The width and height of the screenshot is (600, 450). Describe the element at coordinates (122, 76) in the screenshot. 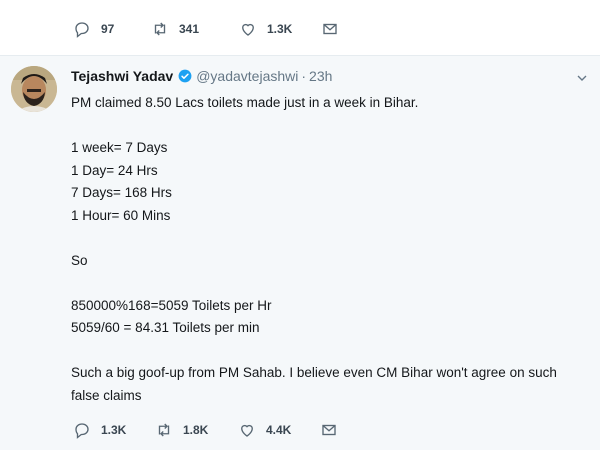

I see `author-name: Tejashwi Yadav` at that location.